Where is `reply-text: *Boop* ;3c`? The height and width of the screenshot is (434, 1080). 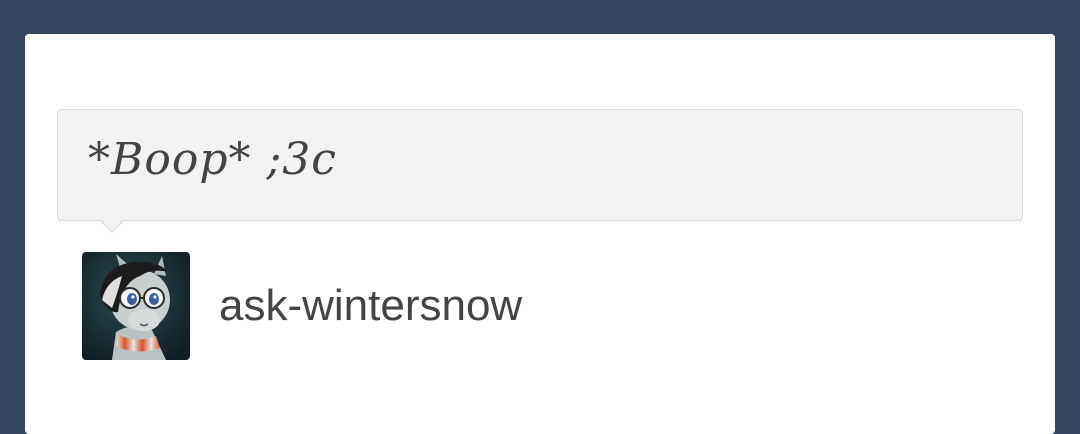 reply-text: *Boop* ;3c is located at coordinates (212, 159).